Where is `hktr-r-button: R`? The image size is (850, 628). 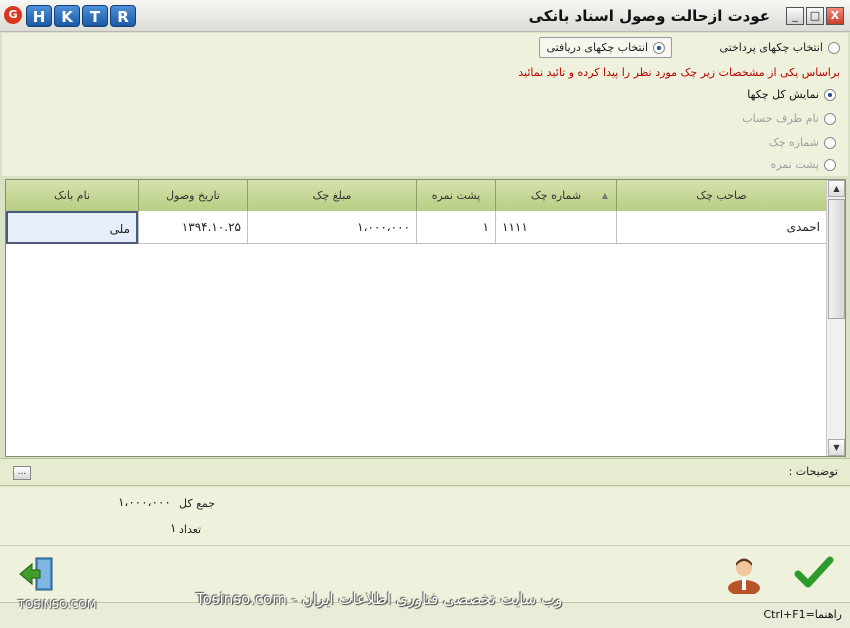
hktr-r-button: R is located at coordinates (123, 16).